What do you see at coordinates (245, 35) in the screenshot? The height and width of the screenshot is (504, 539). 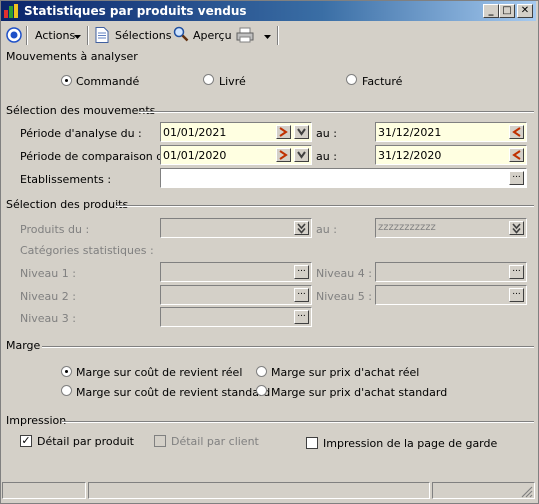 I see `printer-icon` at bounding box center [245, 35].